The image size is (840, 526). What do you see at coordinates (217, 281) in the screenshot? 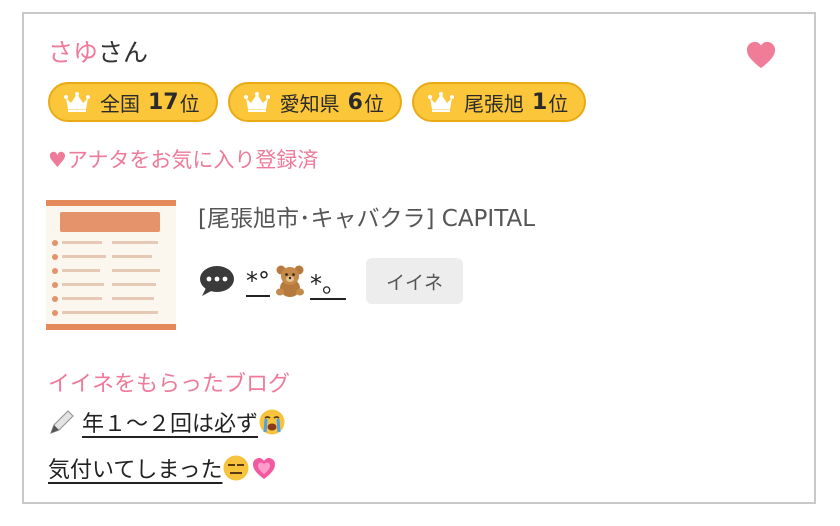
I see `chat-bubble-icon` at bounding box center [217, 281].